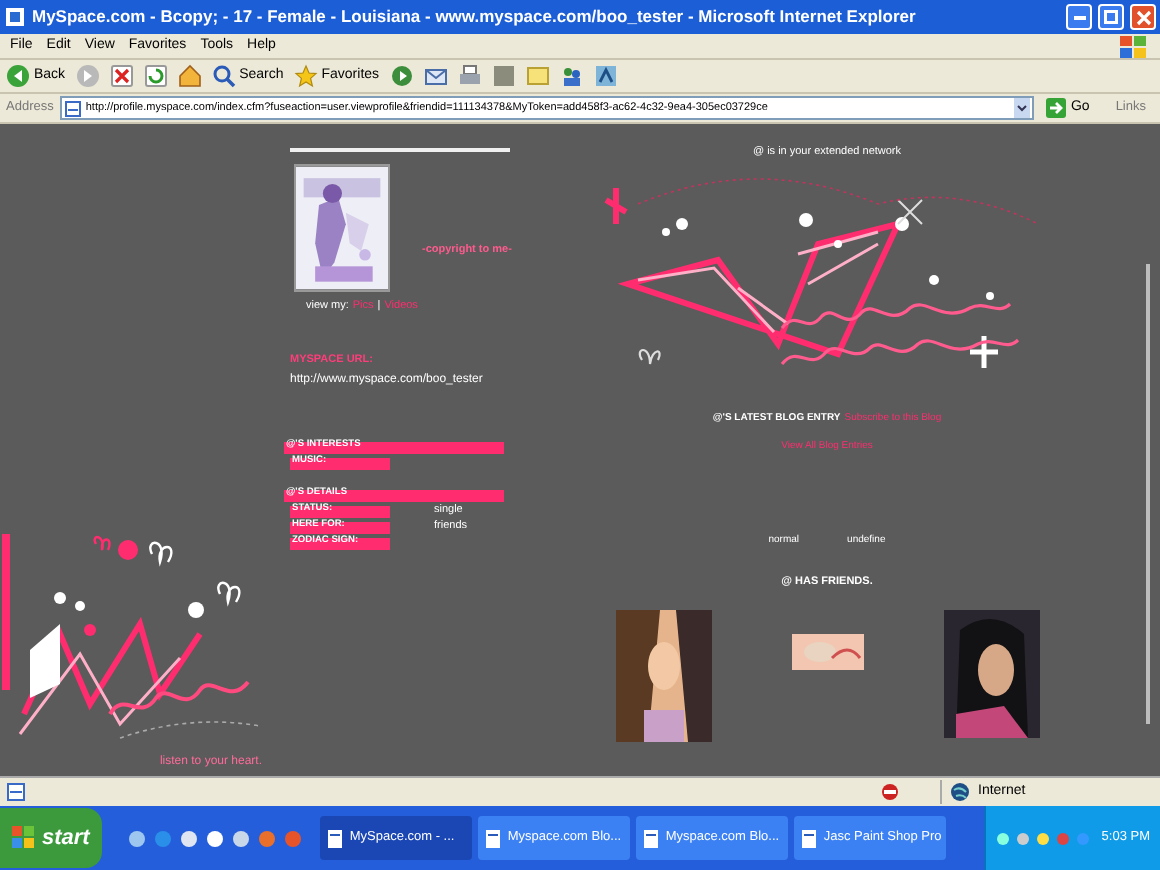 The height and width of the screenshot is (870, 1160). What do you see at coordinates (475, 17) in the screenshot?
I see `window-title: MySpace.com - Bcopy; - 17 - Female - Louisiana - www.myspace.com/boo_tester - Microsoft Internet Explorer` at bounding box center [475, 17].